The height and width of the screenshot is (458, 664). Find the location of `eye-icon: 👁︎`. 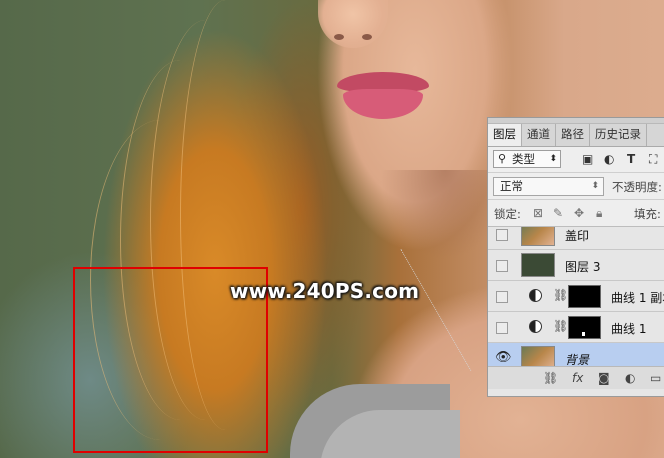

eye-icon: 👁︎ is located at coordinates (503, 357).